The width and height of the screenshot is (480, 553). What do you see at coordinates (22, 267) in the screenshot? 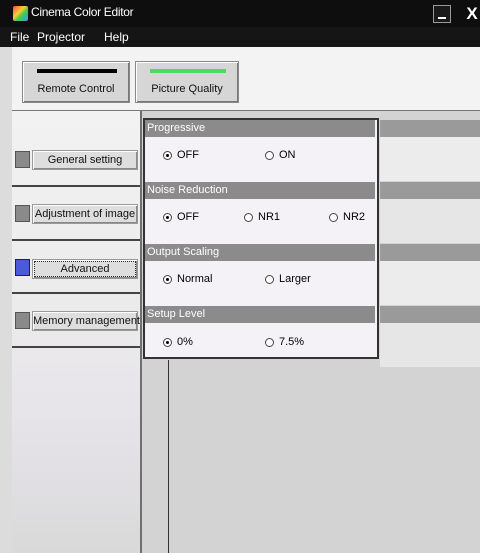
I see `nav-indicator-advanced` at bounding box center [22, 267].